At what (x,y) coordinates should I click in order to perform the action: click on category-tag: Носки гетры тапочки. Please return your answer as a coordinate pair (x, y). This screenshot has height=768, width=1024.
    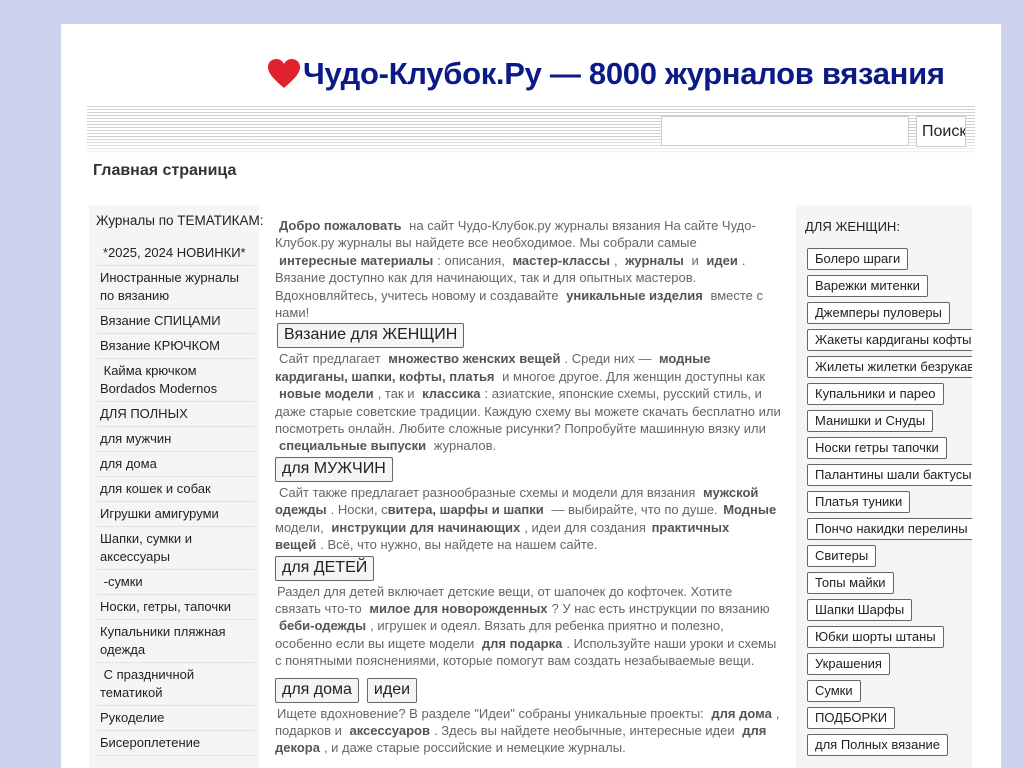
    Looking at the image, I should click on (877, 448).